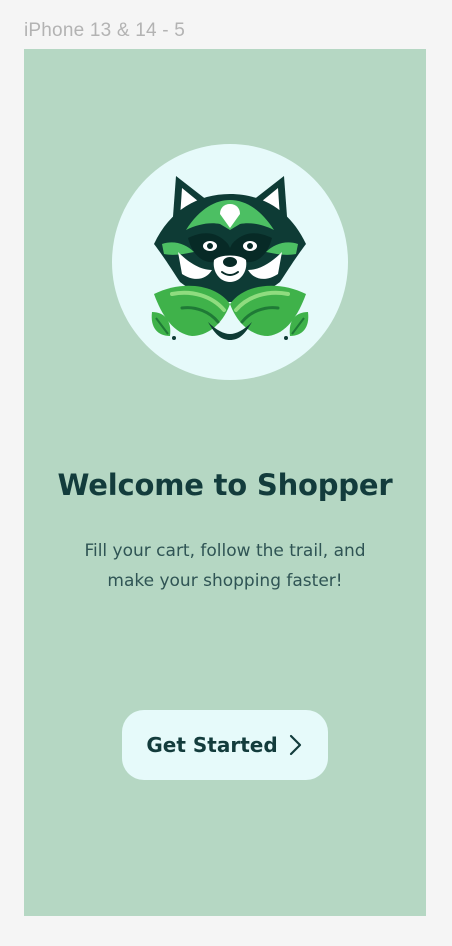  I want to click on chevron-right-icon, so click(295, 745).